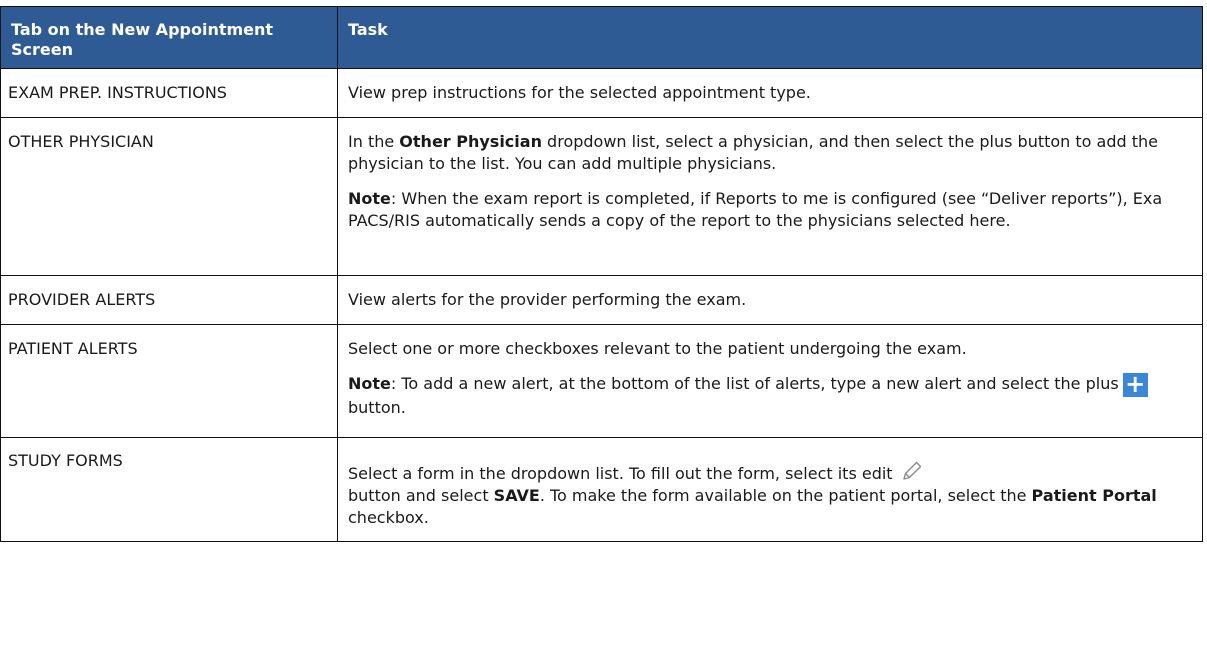 This screenshot has width=1207, height=650. Describe the element at coordinates (169, 37) in the screenshot. I see `header-tab-column: Tab on the New Appointment Screen` at that location.